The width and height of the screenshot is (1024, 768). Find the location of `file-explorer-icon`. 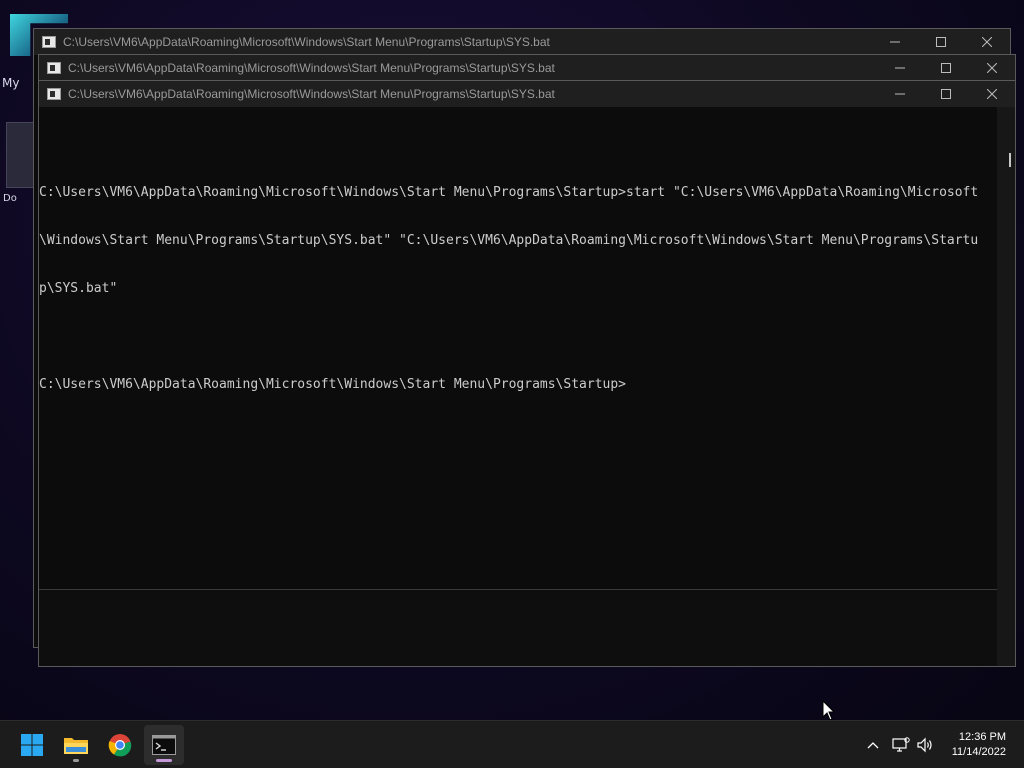

file-explorer-icon is located at coordinates (76, 746).